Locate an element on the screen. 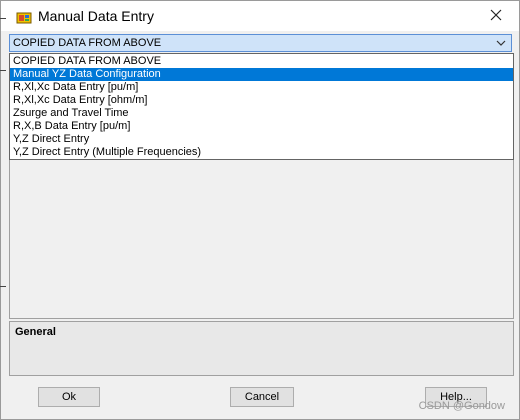  close-icon is located at coordinates (496, 16).